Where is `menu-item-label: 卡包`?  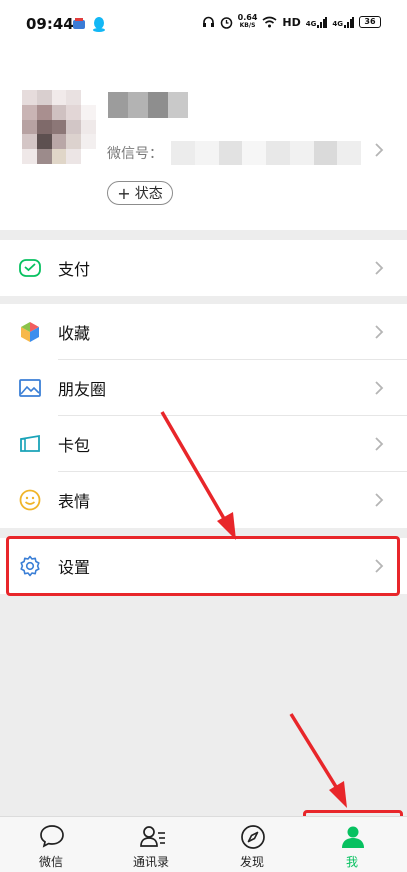
menu-item-label: 卡包 is located at coordinates (74, 445).